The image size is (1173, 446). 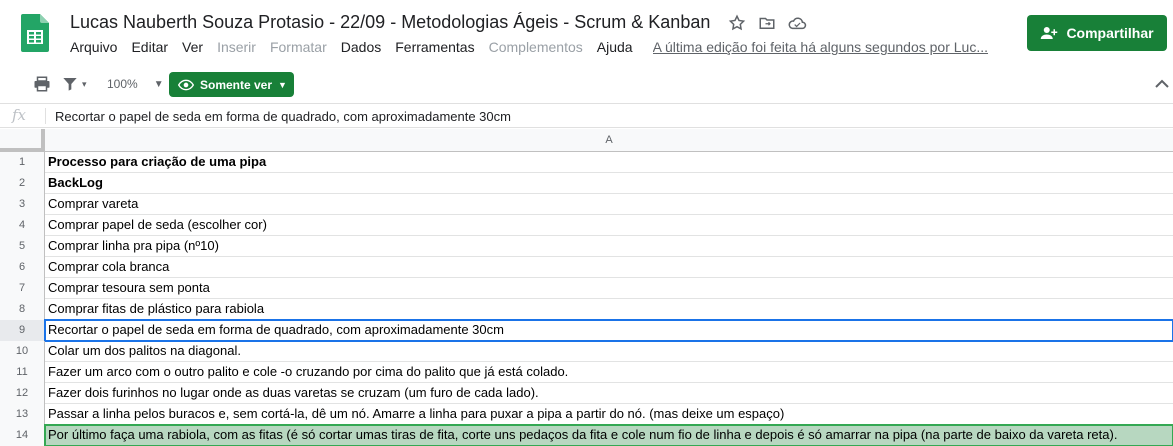 What do you see at coordinates (19, 115) in the screenshot?
I see `fx-icon: fx` at bounding box center [19, 115].